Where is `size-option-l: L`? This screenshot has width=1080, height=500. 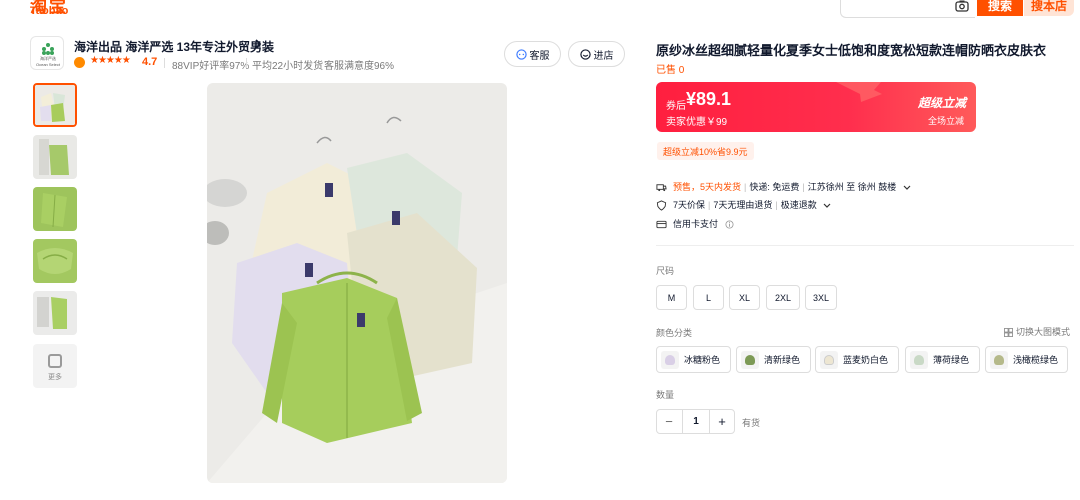 size-option-l: L is located at coordinates (708, 297).